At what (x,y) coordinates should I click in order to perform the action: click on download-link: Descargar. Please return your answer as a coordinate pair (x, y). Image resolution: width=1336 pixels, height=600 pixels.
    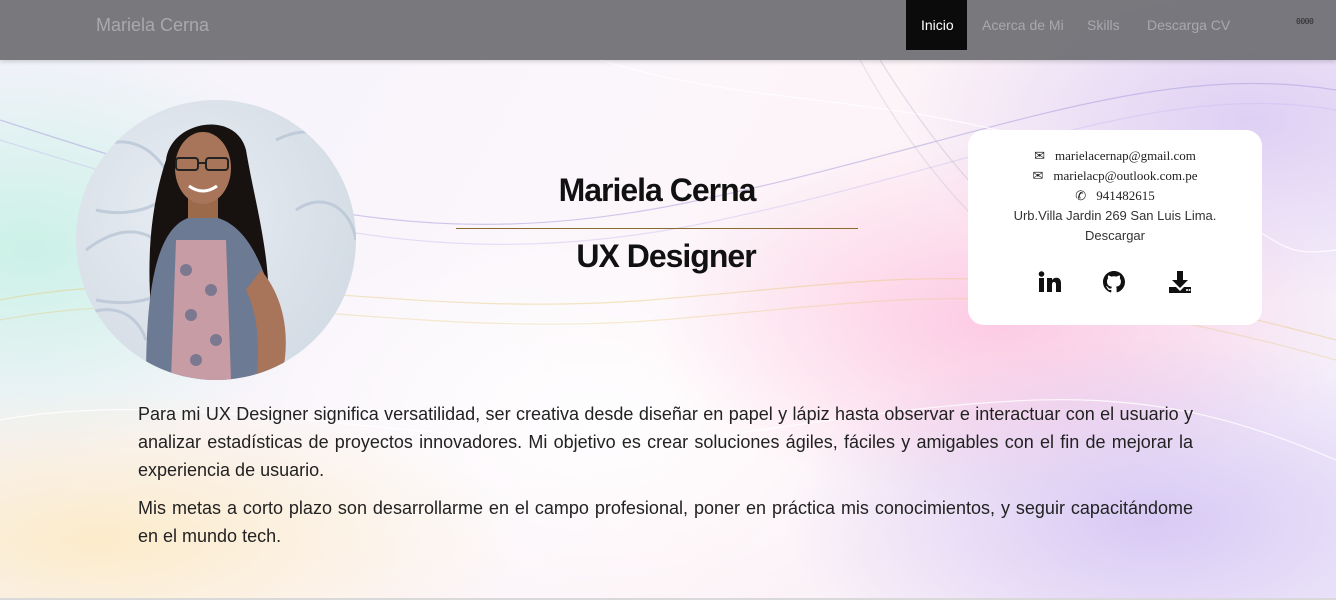
    Looking at the image, I should click on (1115, 235).